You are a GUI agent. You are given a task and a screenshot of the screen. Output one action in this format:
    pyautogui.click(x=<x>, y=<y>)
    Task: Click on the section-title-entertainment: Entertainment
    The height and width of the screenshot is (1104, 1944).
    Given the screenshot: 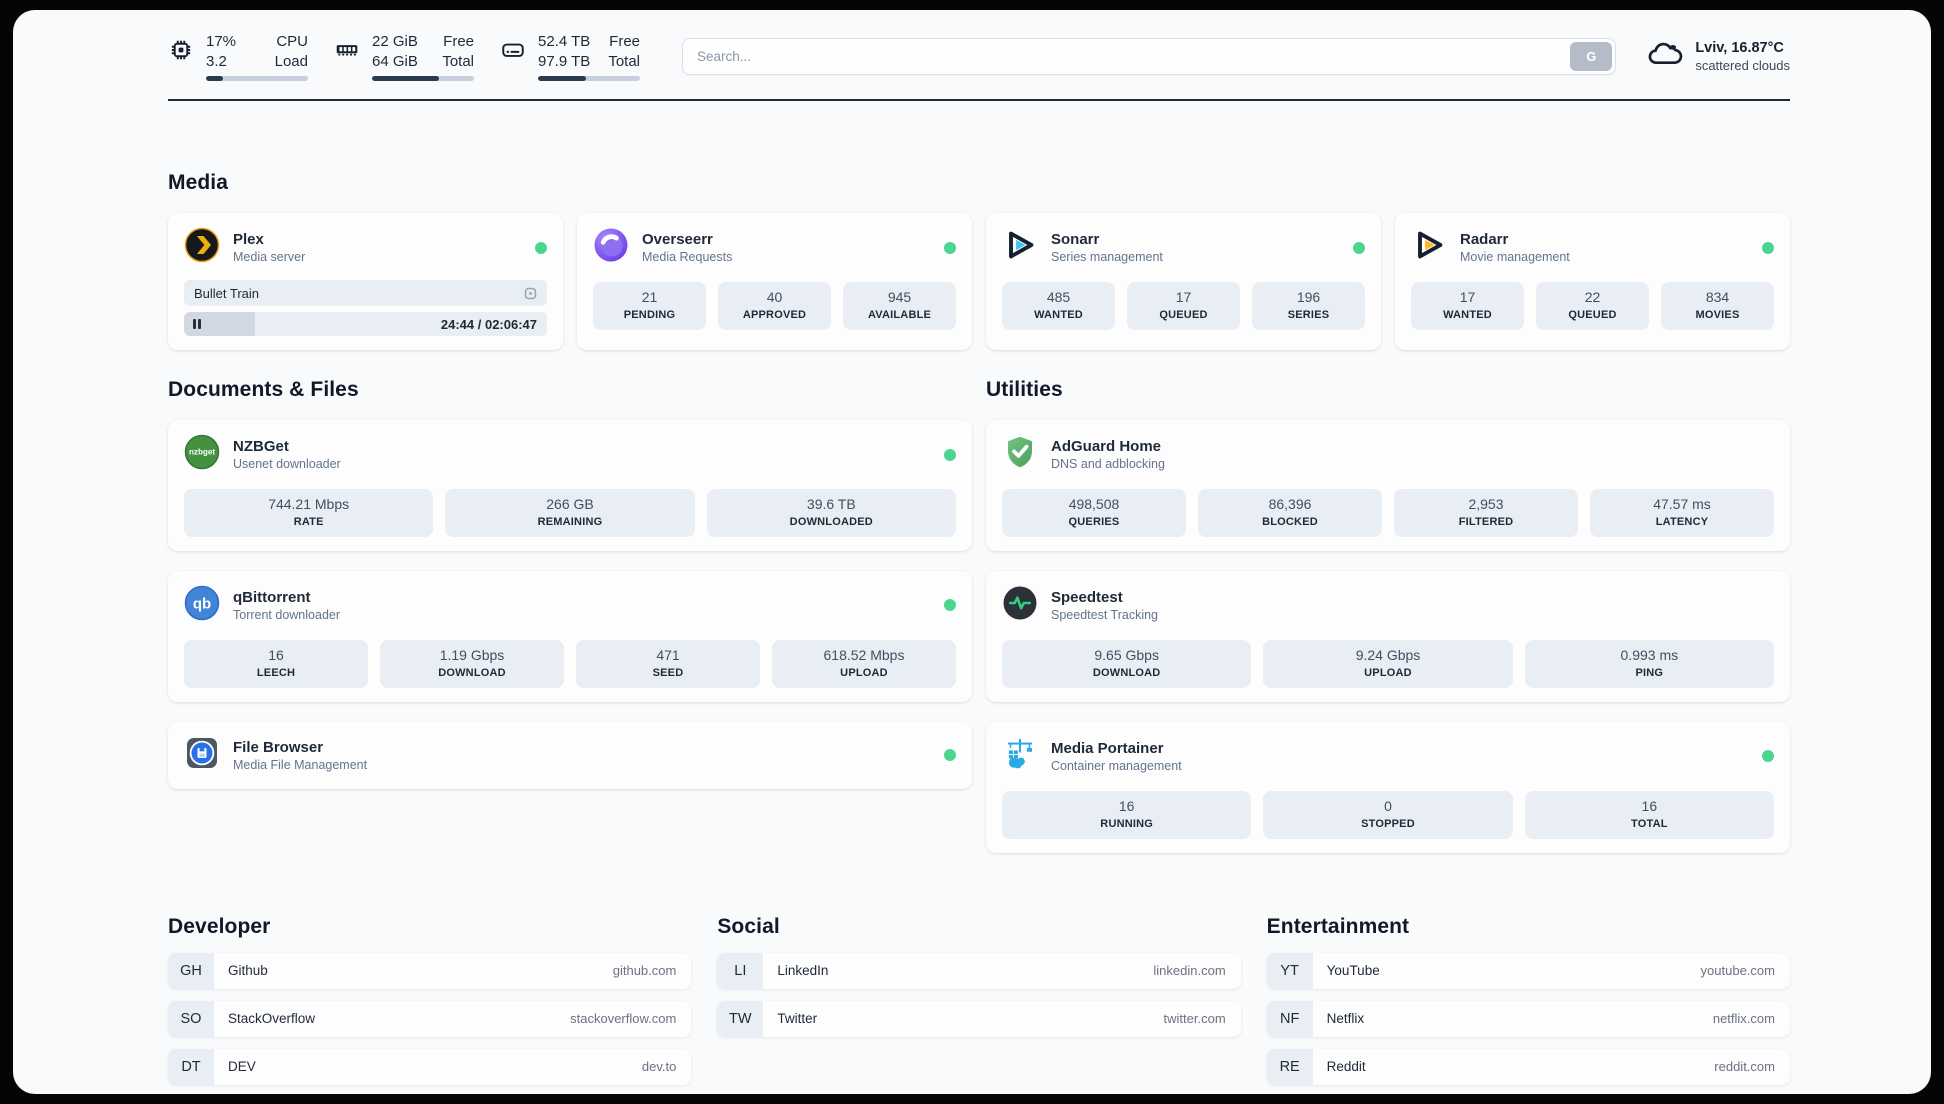 What is the action you would take?
    pyautogui.click(x=1338, y=926)
    